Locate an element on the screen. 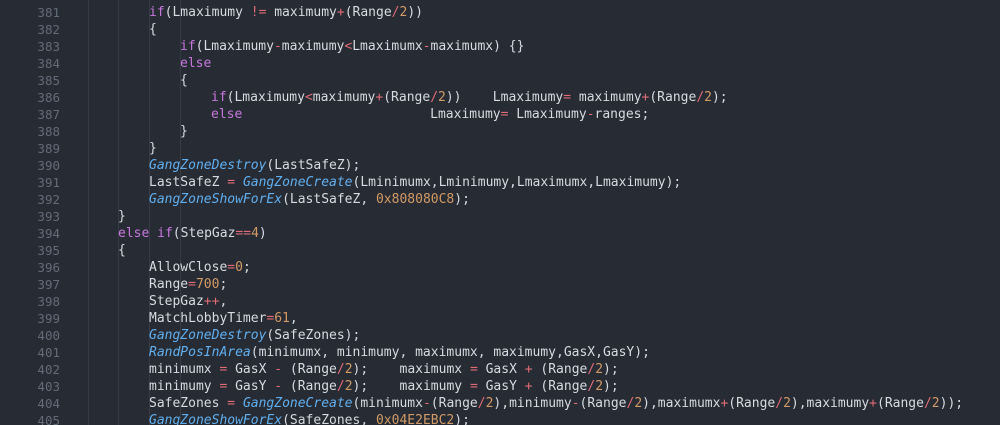 This screenshot has width=1000, height=425. code-text: MatchLobbyTimer=61, is located at coordinates (223, 318).